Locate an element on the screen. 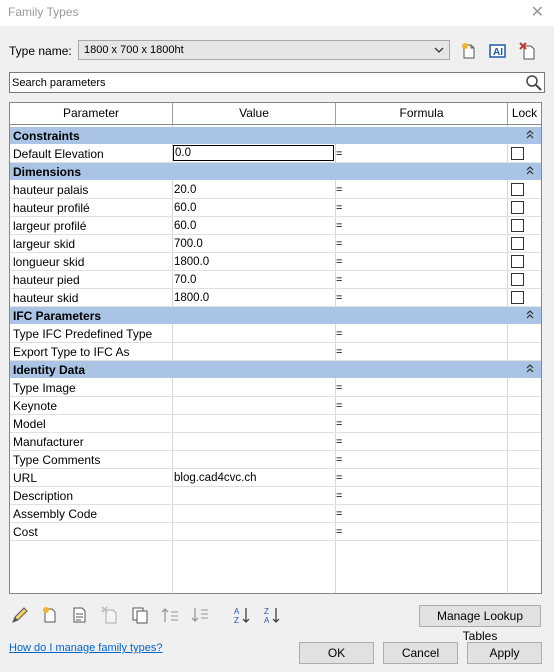 The width and height of the screenshot is (554, 672). type-name-dropdown: 1800 x 700 x 1800ht is located at coordinates (264, 50).